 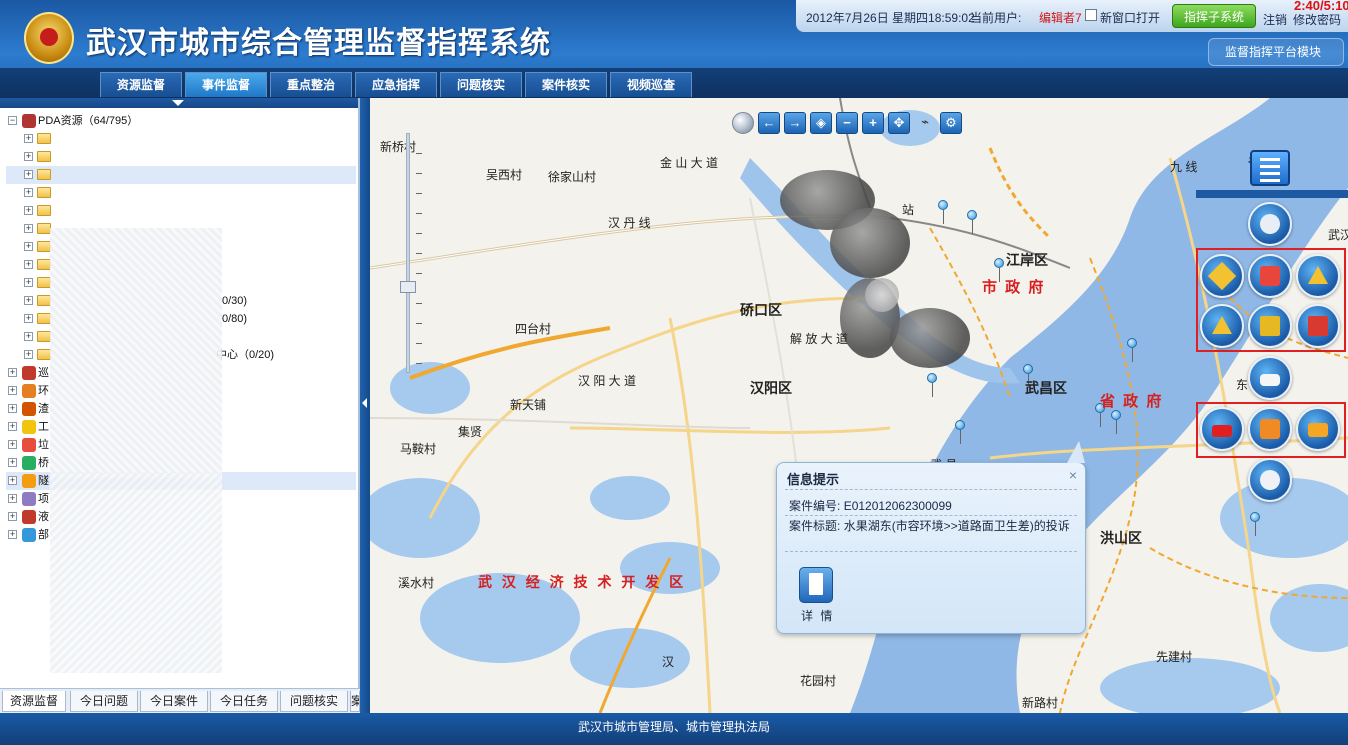 What do you see at coordinates (899, 123) in the screenshot?
I see `pan-icon: ✥` at bounding box center [899, 123].